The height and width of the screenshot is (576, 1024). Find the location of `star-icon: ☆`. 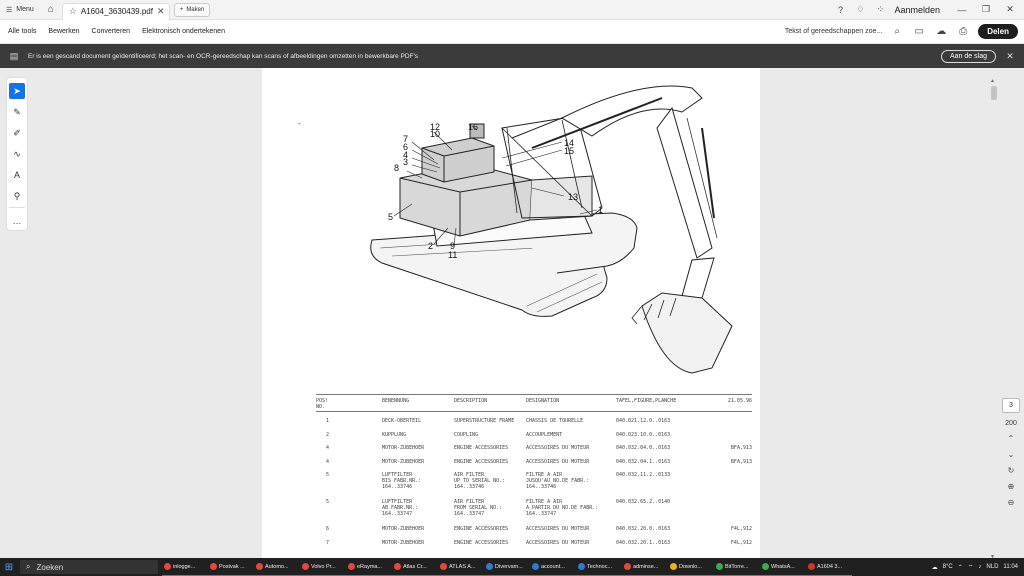

star-icon: ☆ is located at coordinates (73, 11).